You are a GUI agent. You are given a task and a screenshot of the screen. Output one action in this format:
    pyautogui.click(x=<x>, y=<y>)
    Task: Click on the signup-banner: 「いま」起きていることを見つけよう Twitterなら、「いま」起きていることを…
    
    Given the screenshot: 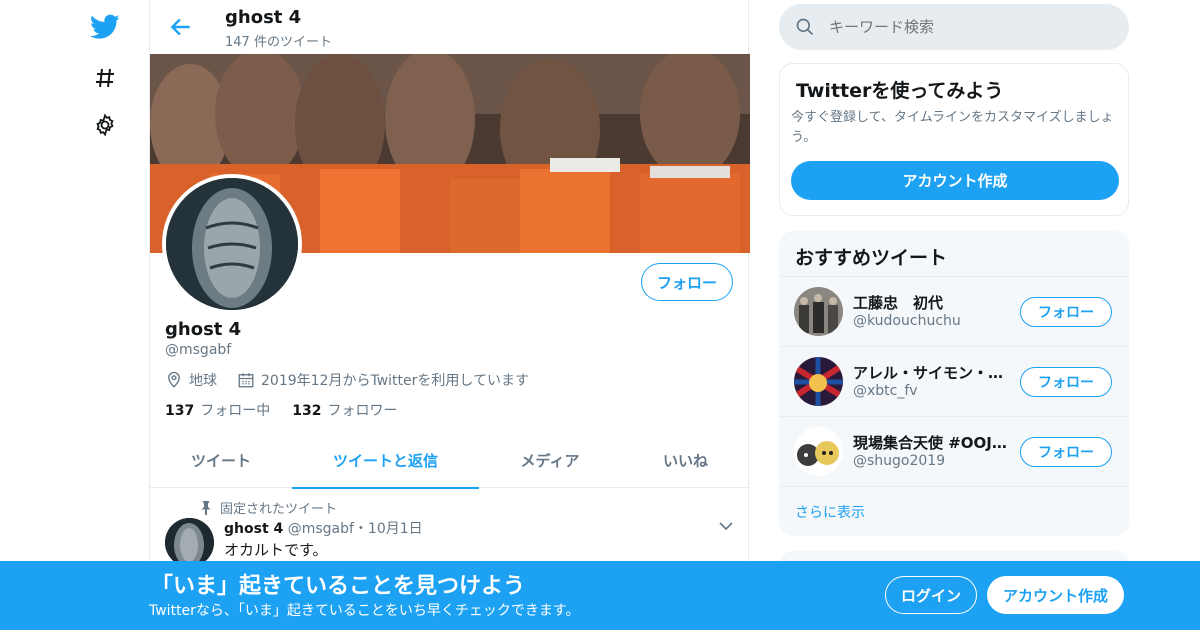 What is the action you would take?
    pyautogui.click(x=600, y=595)
    